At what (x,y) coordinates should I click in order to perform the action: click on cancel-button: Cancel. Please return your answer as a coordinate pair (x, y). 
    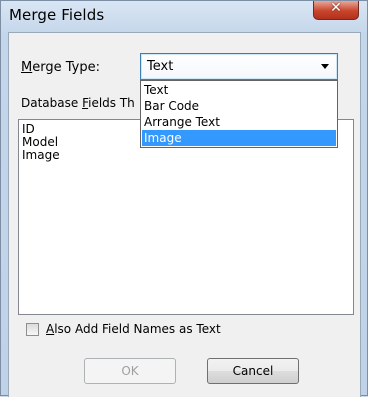
    Looking at the image, I should click on (253, 371).